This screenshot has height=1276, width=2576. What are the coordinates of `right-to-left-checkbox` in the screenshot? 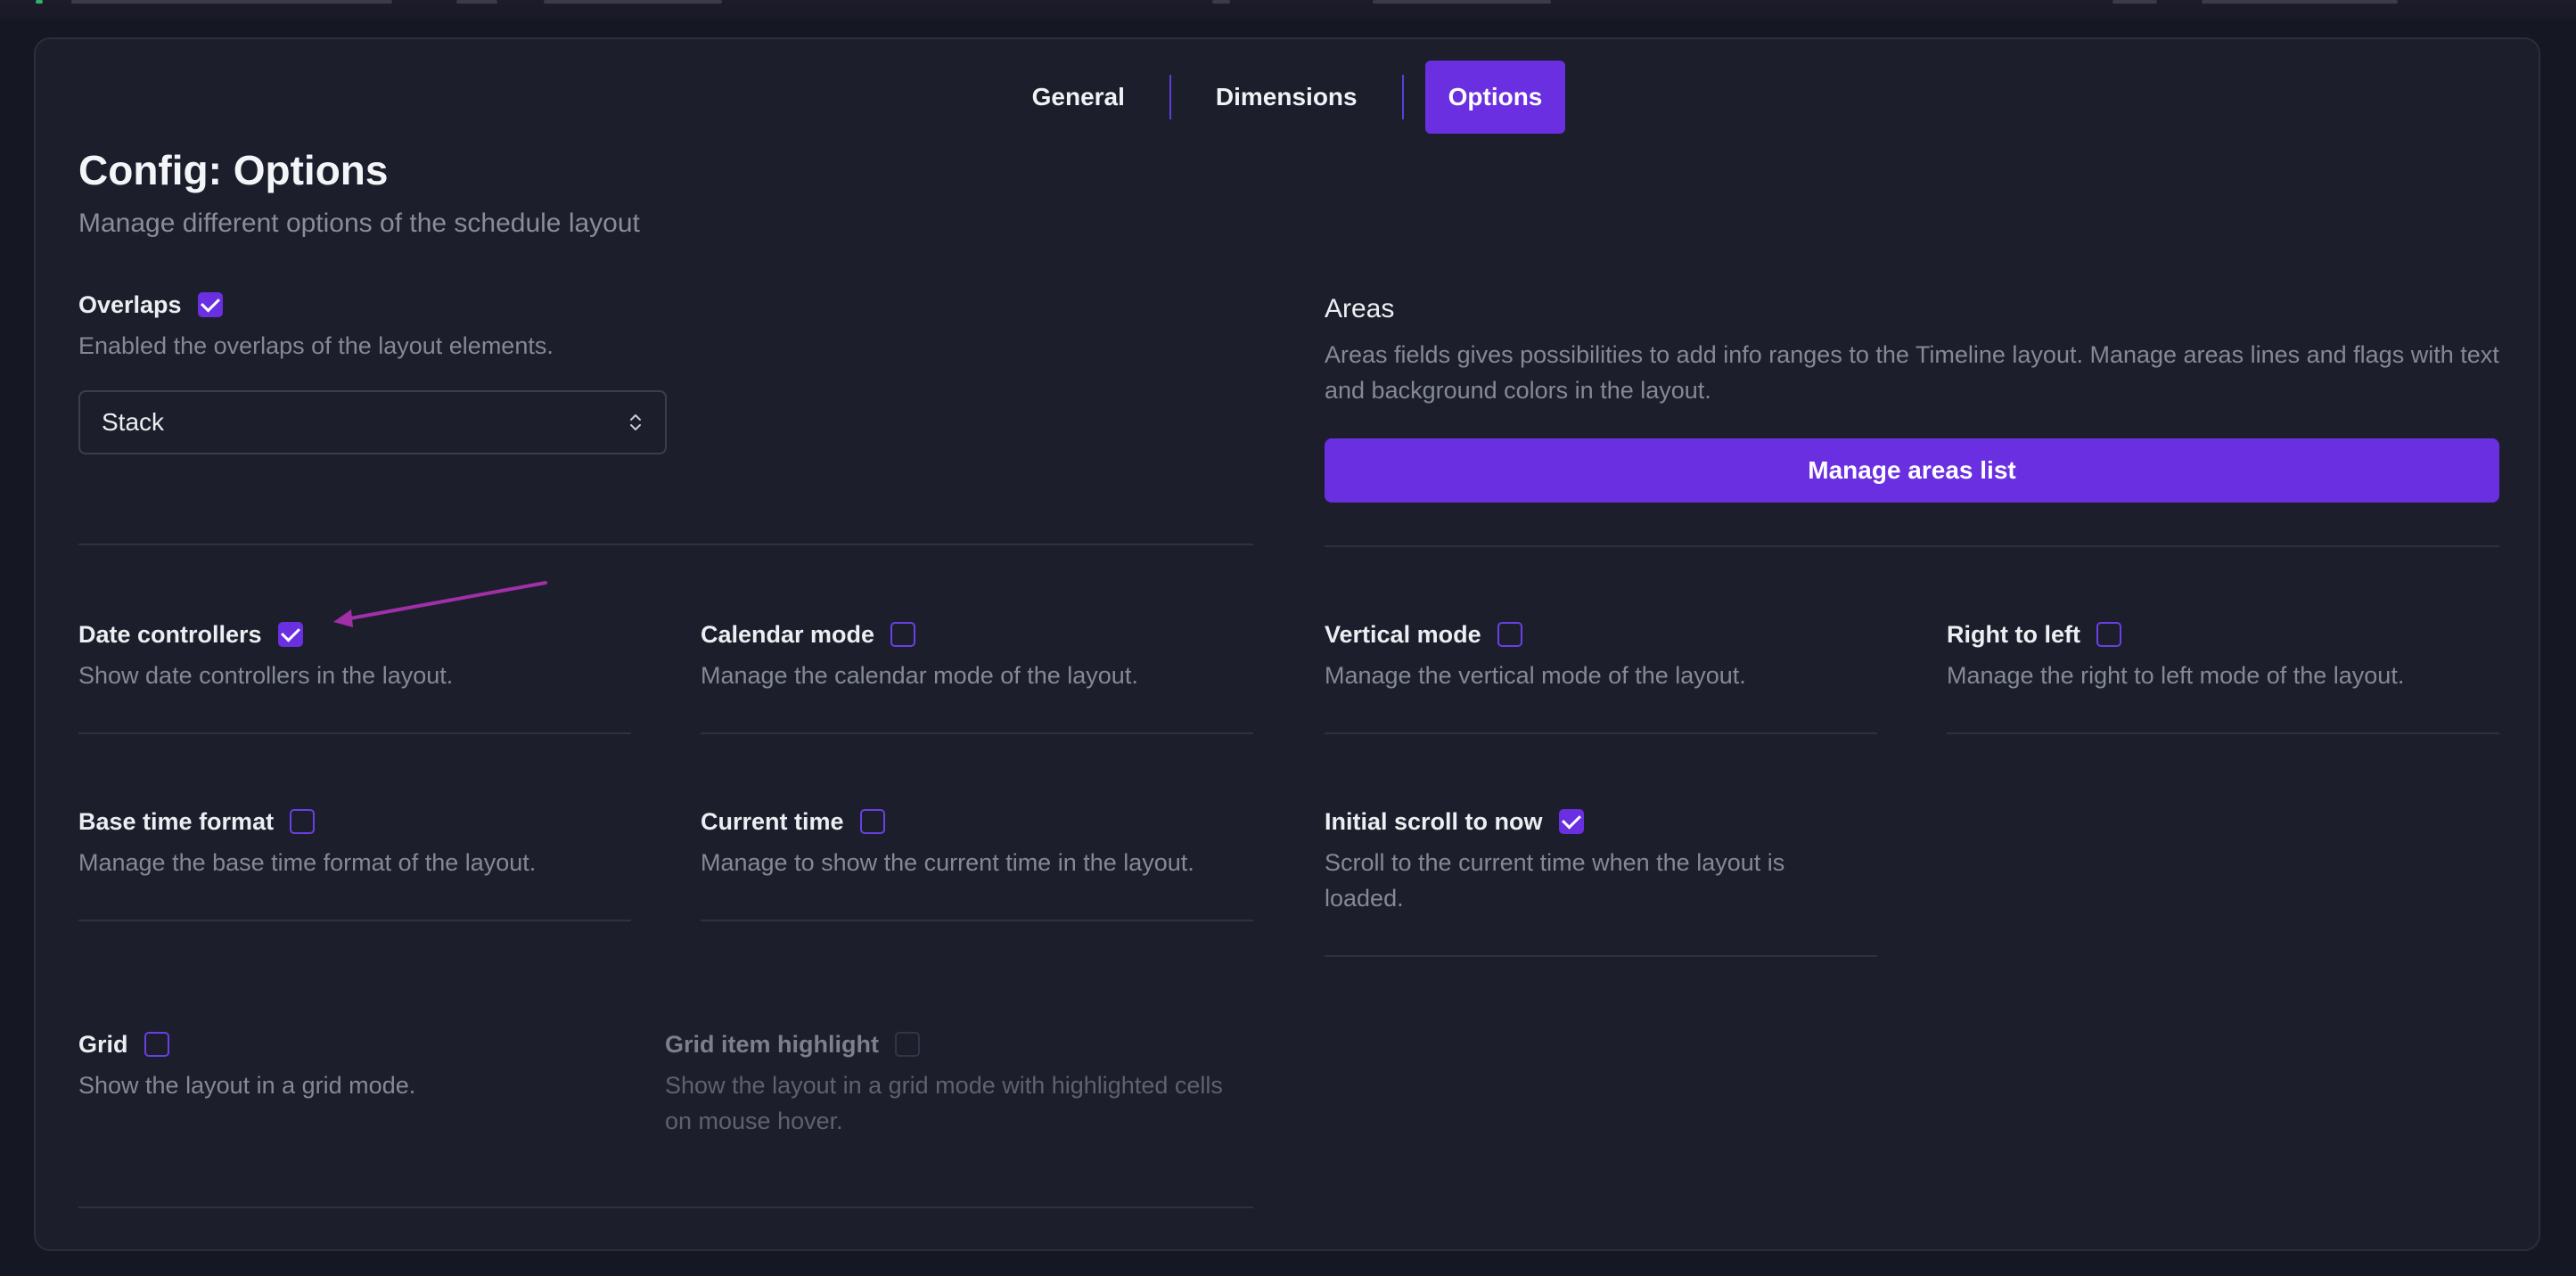 It's located at (2108, 635).